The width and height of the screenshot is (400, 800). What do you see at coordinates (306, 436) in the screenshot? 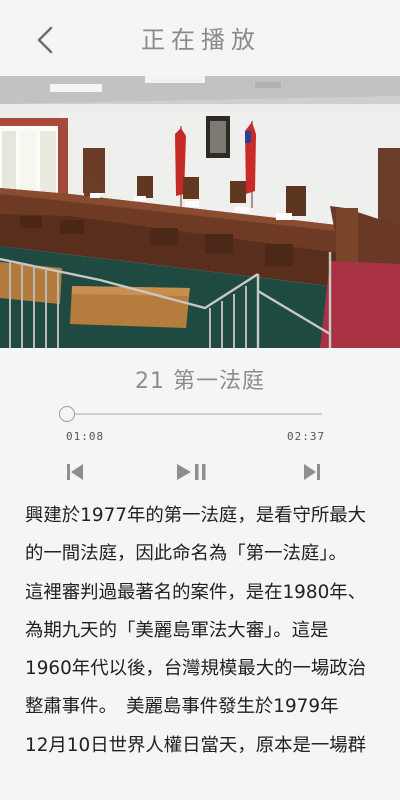
I see `total-time: 02:37` at bounding box center [306, 436].